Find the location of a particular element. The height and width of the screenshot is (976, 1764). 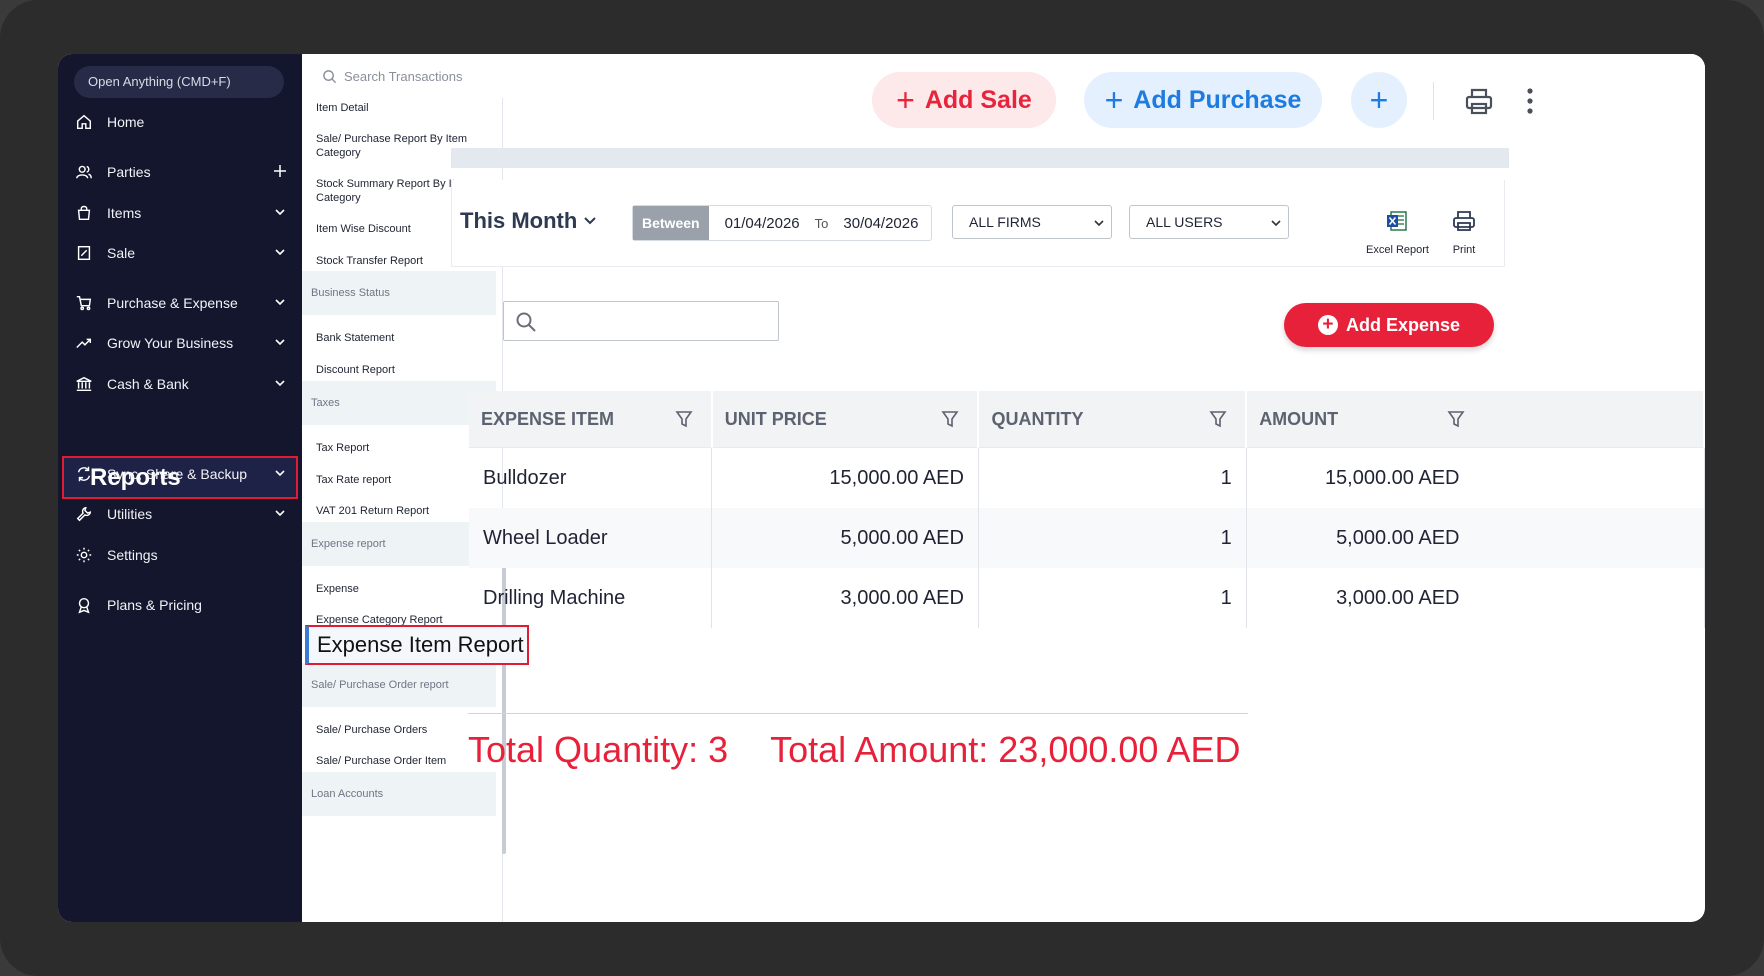

firms-select: ALL FIRMS is located at coordinates (1032, 222).